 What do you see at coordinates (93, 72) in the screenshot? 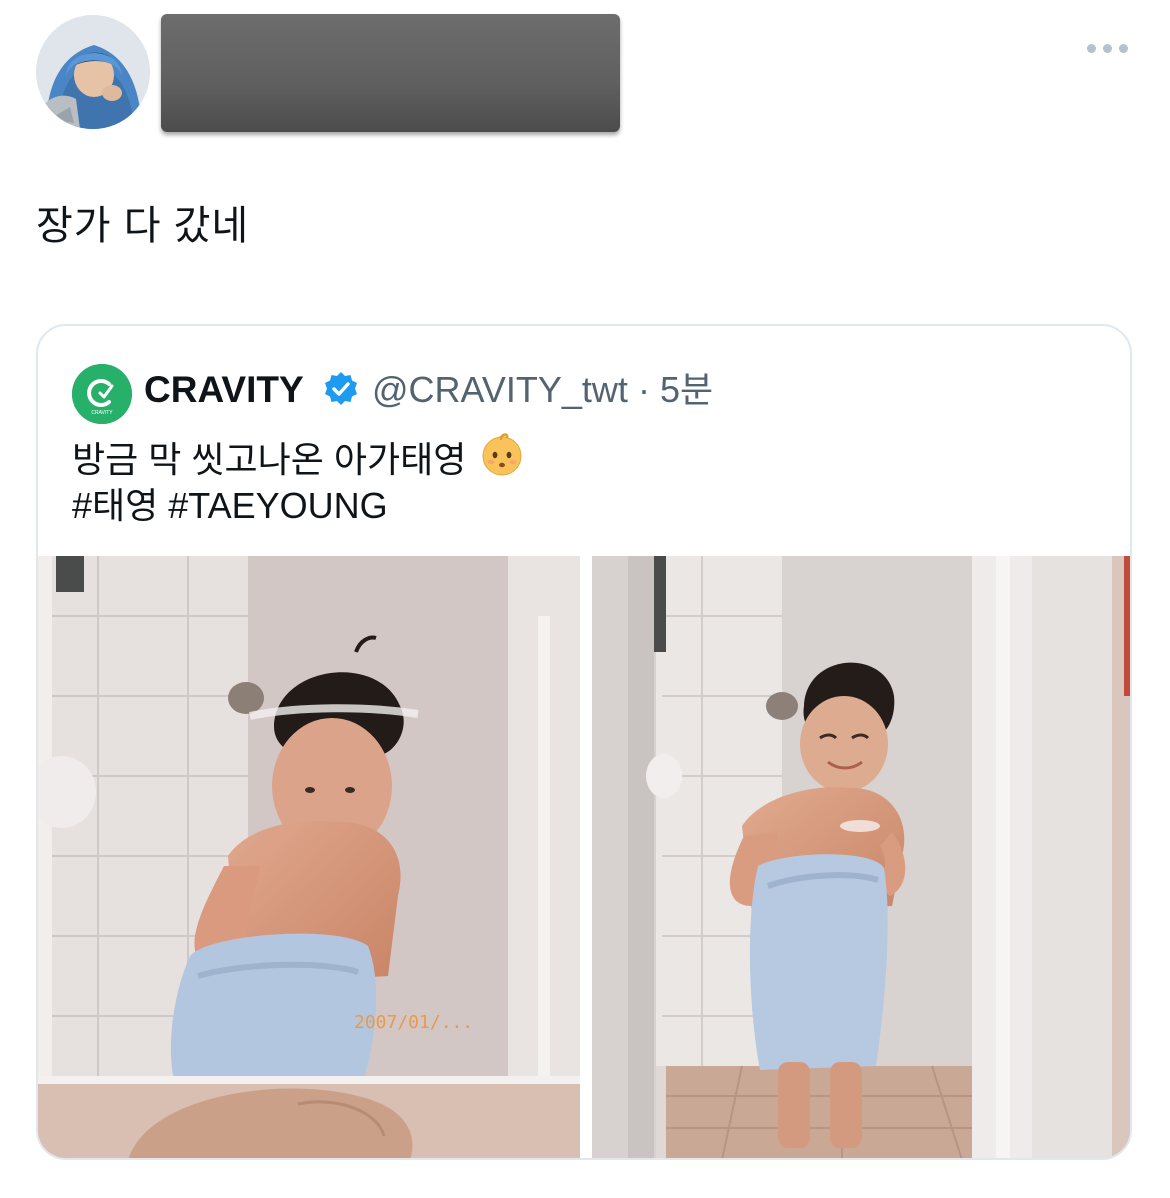
I see `author-avatar` at bounding box center [93, 72].